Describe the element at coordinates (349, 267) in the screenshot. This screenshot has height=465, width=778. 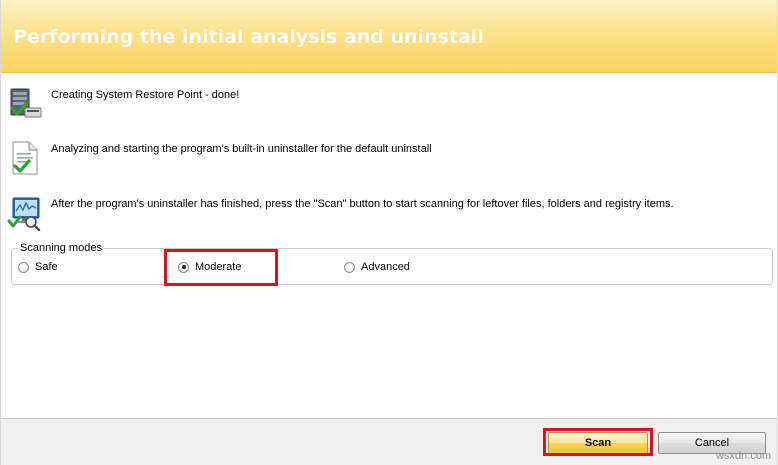
I see `radio-advanced-circle` at that location.